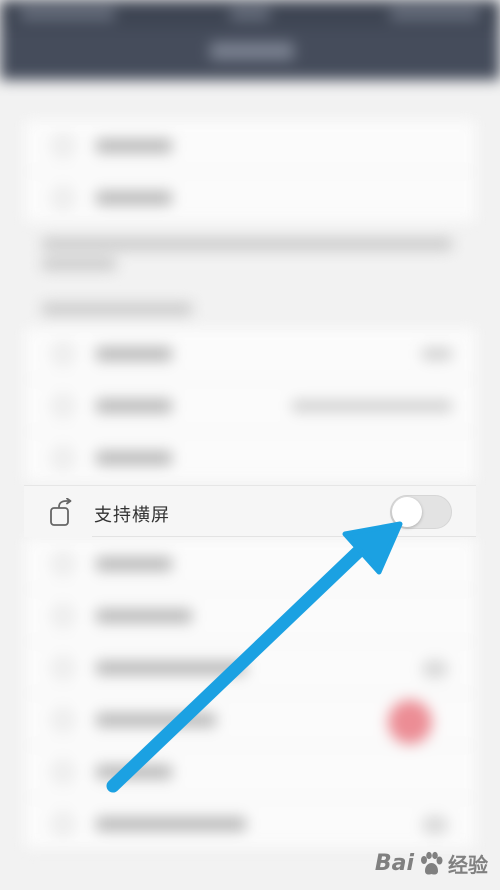 This screenshot has width=500, height=890. Describe the element at coordinates (394, 863) in the screenshot. I see `watermark-latin: Bai` at that location.